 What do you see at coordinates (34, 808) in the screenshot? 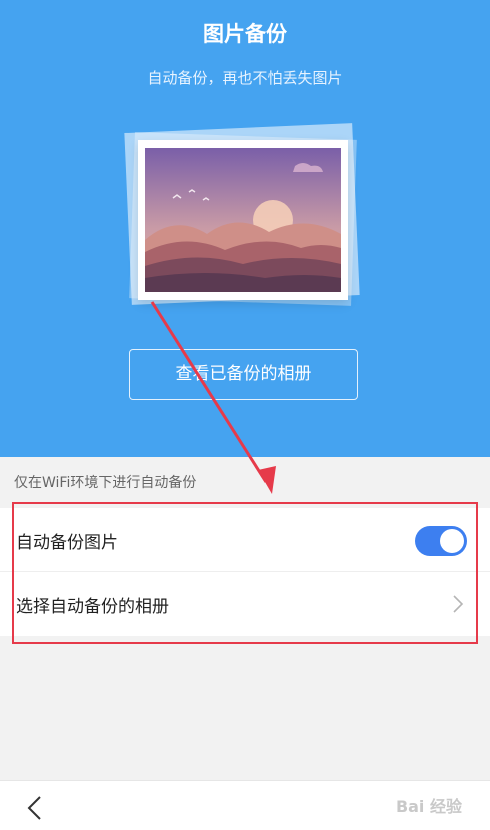
I see `chevron-left-icon` at bounding box center [34, 808].